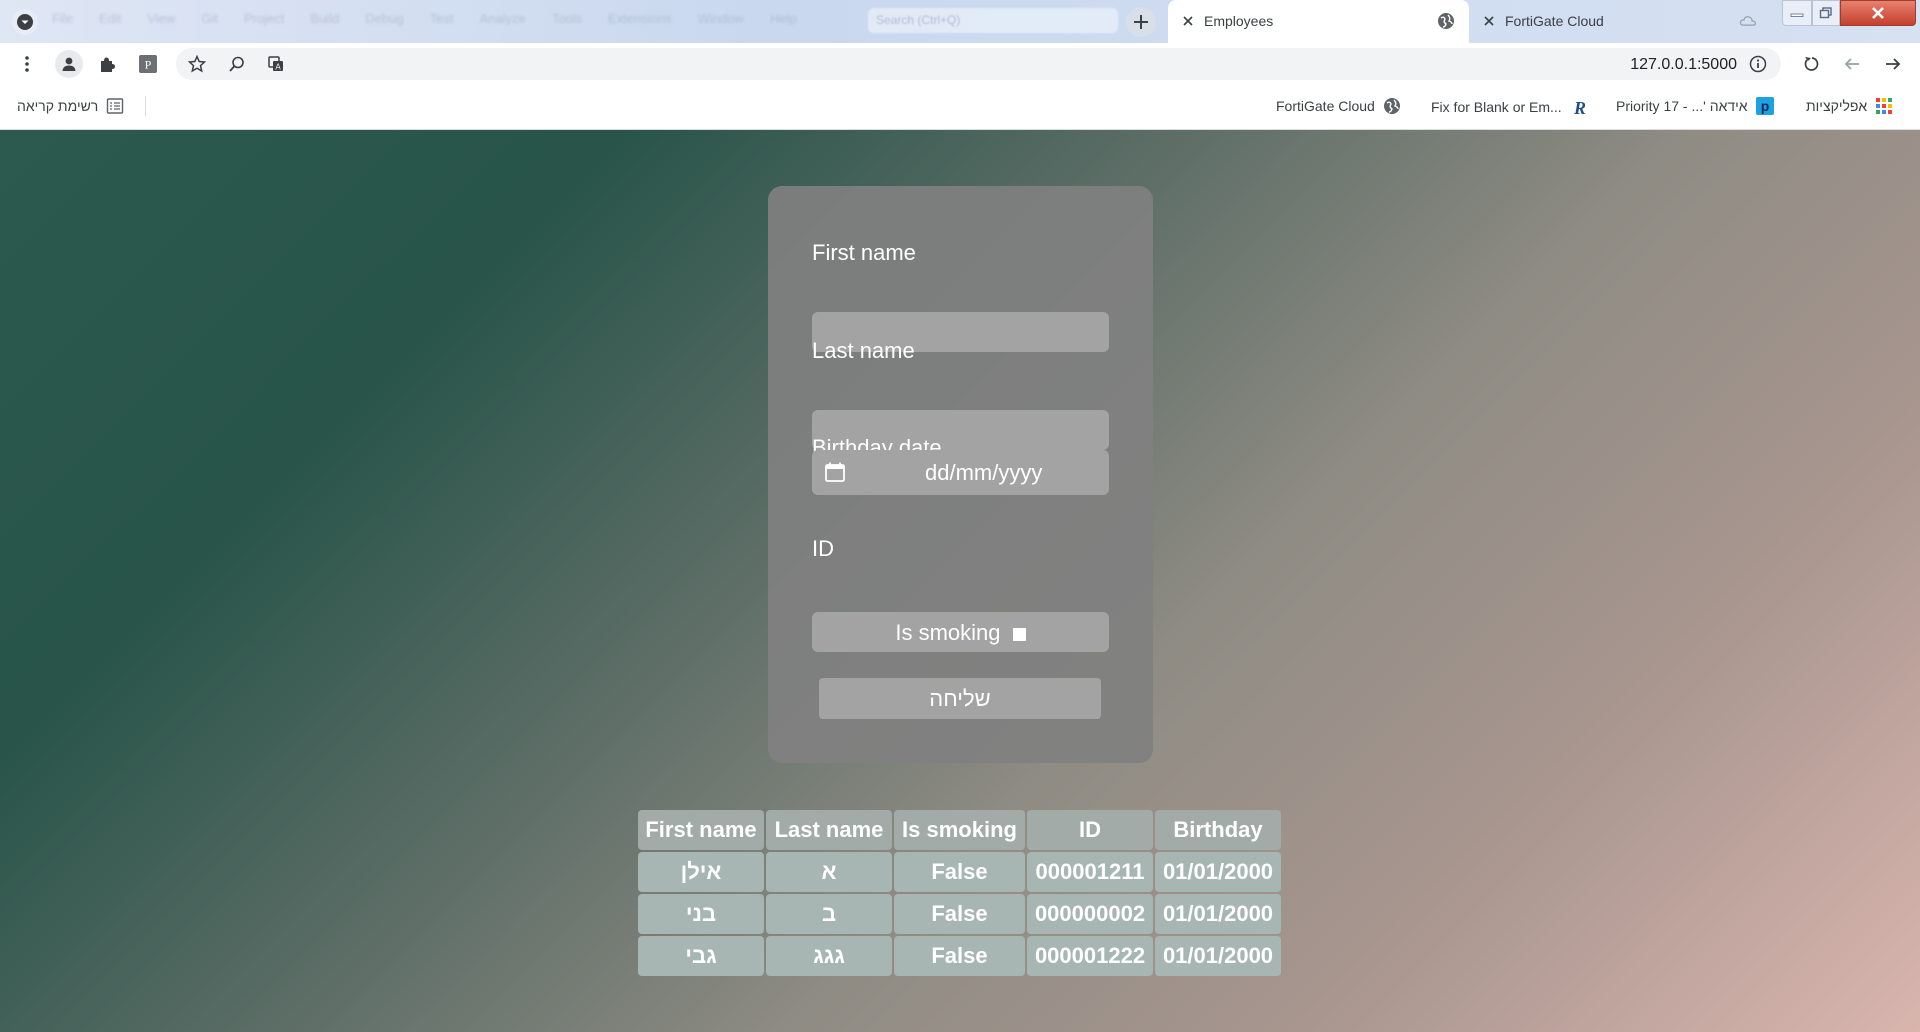  I want to click on new-tab-button, so click(1141, 22).